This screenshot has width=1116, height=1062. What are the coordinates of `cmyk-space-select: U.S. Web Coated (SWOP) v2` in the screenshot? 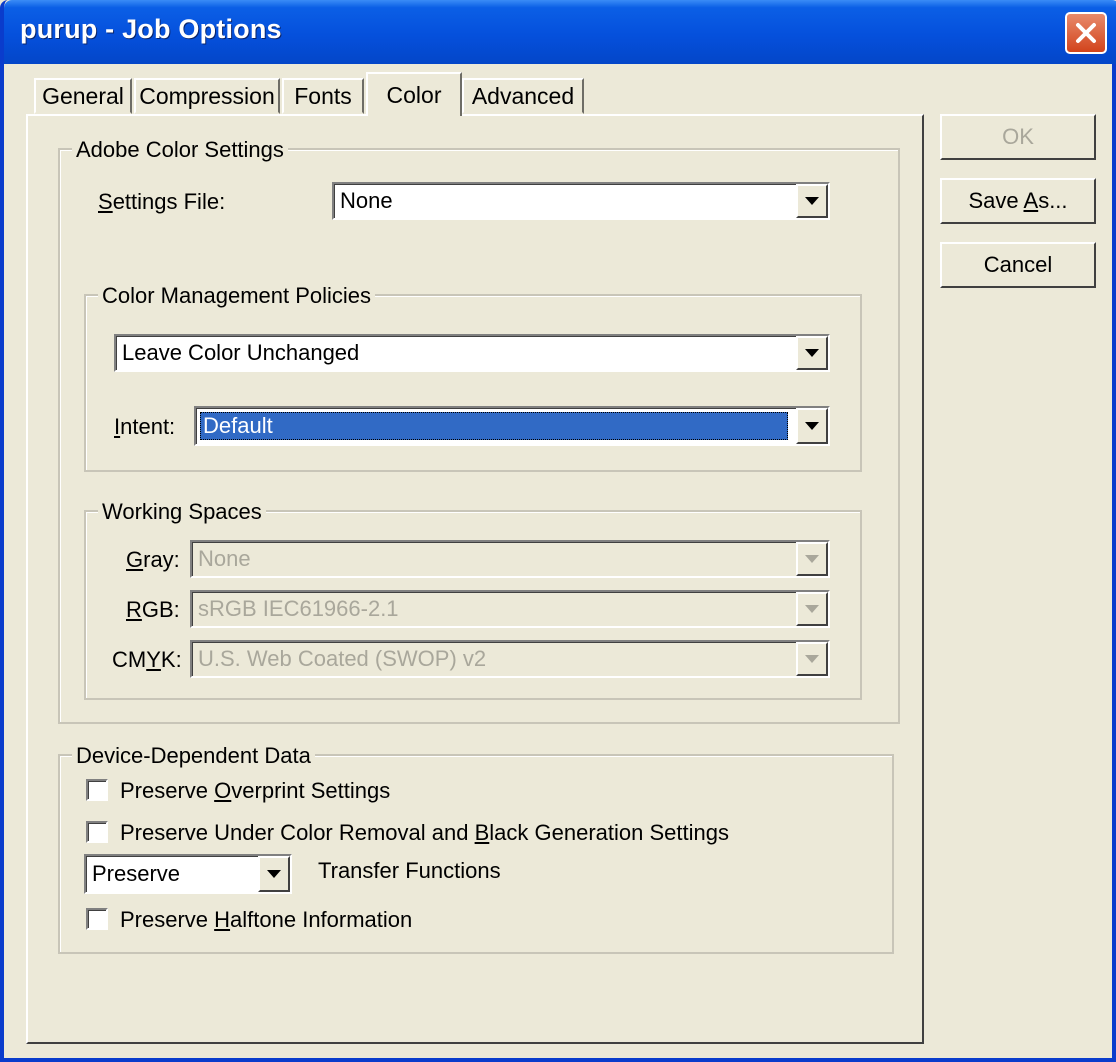 It's located at (510, 659).